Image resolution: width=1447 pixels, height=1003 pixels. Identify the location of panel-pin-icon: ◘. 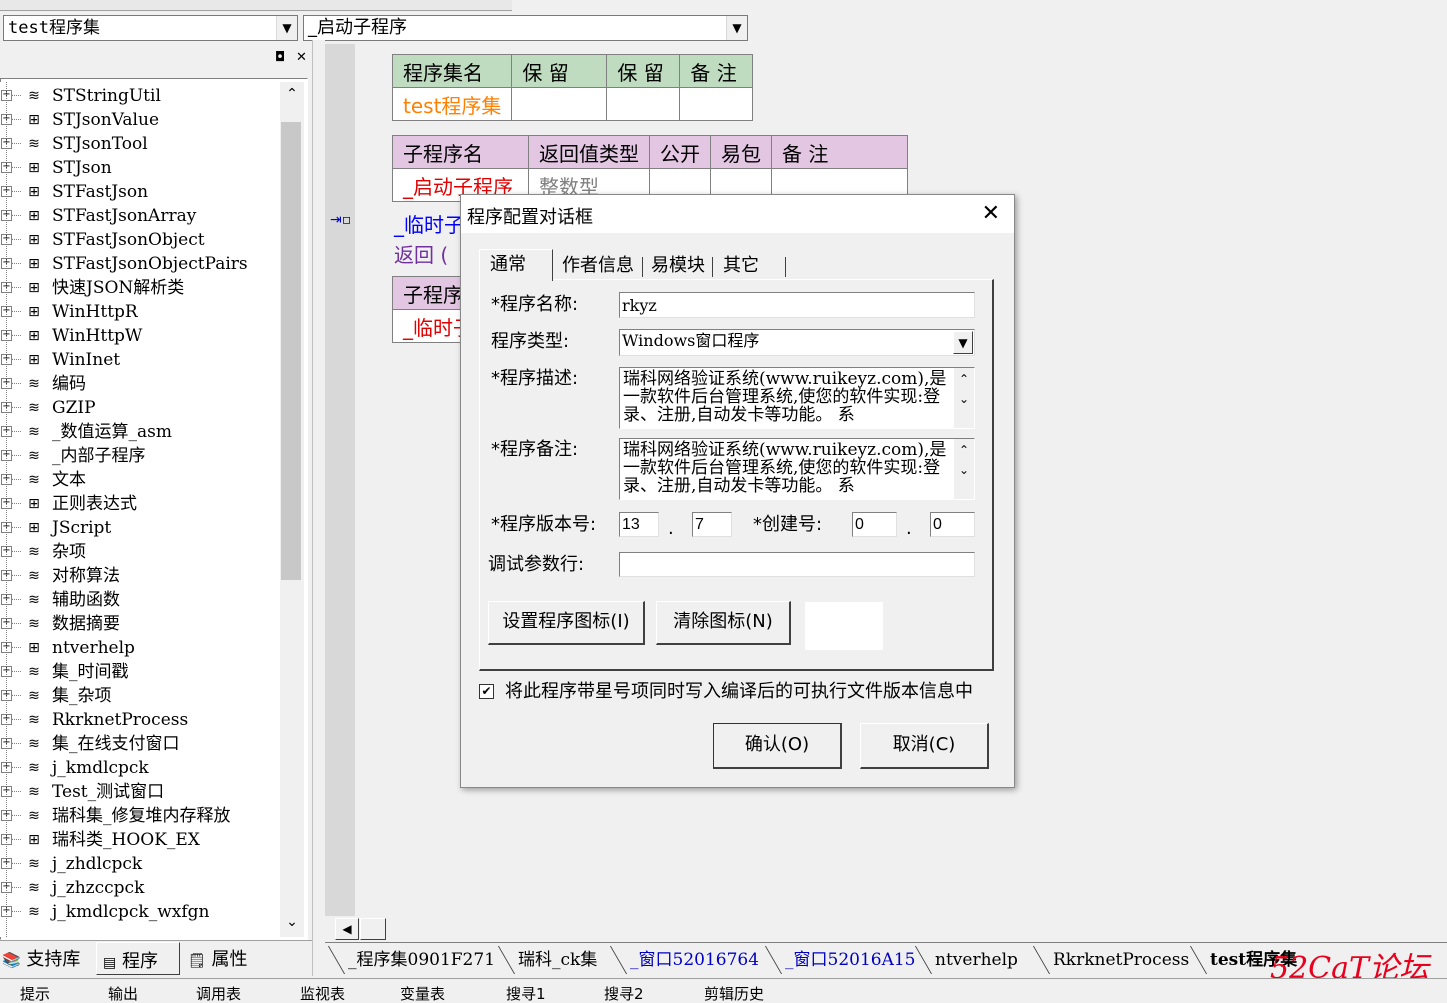
(280, 57).